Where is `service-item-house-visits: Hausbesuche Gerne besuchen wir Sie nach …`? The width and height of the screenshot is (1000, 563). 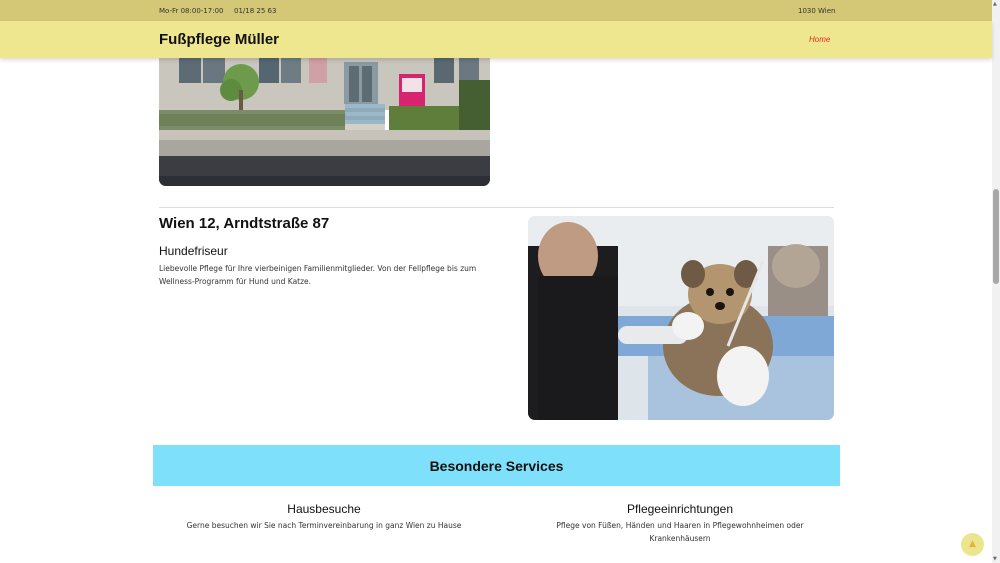 service-item-house-visits: Hausbesuche Gerne besuchen wir Sie nach … is located at coordinates (324, 517).